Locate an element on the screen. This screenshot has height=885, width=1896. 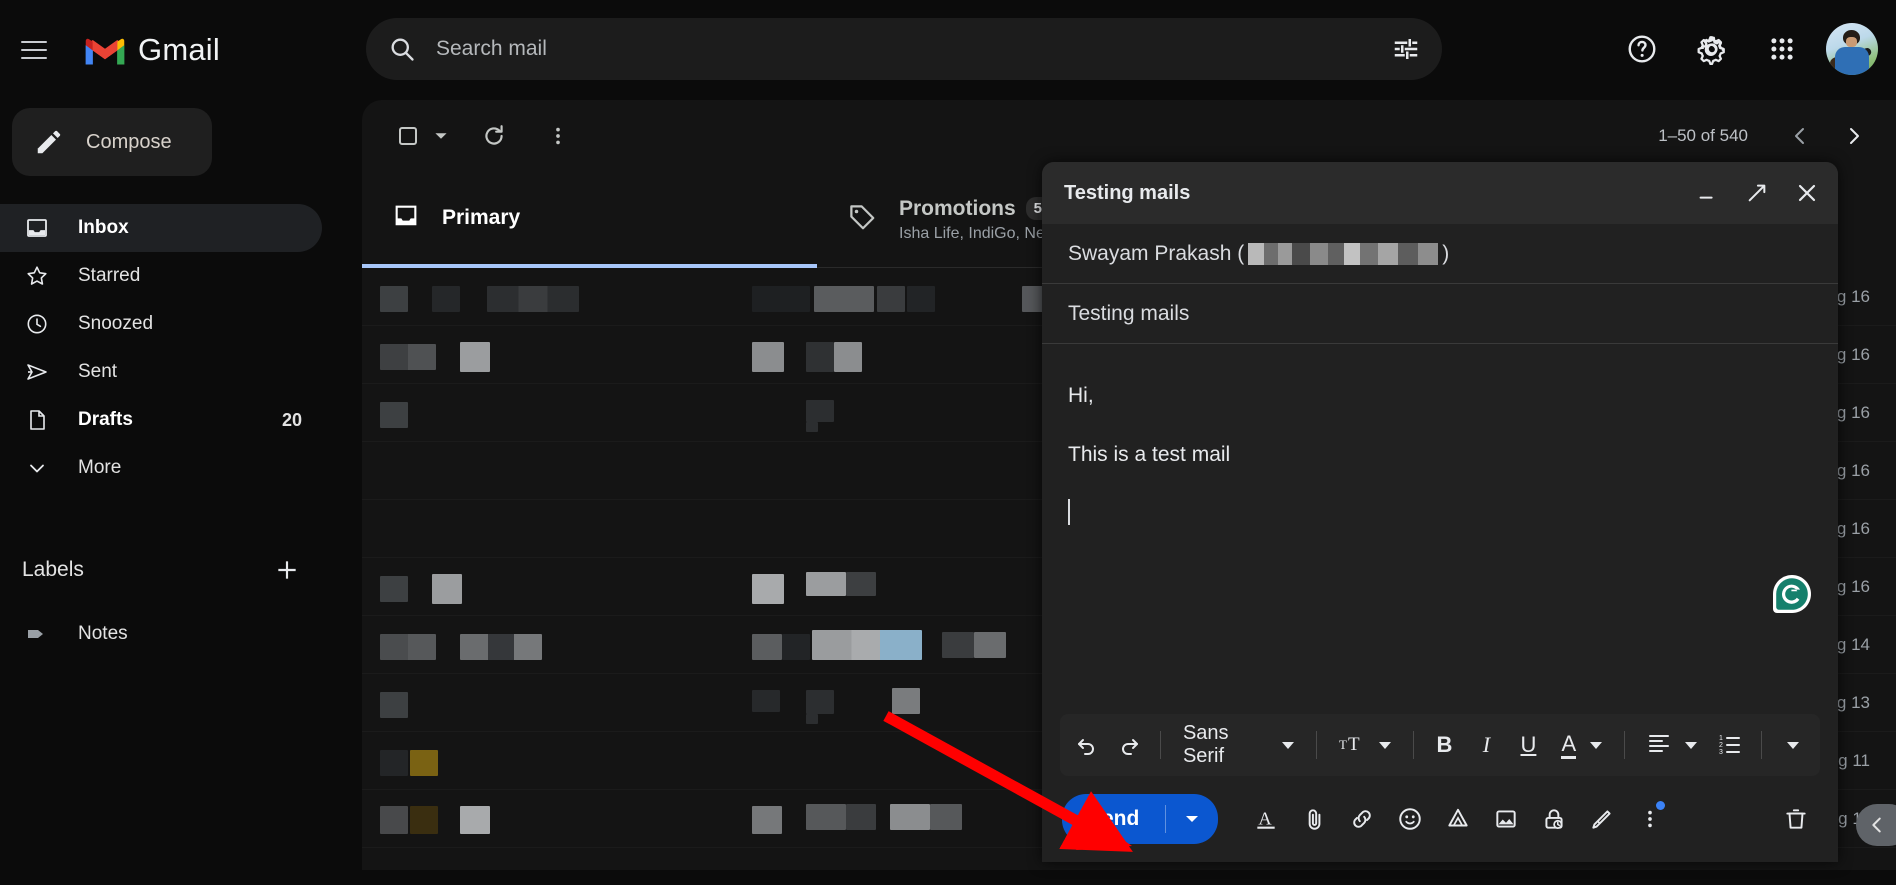
compose-footer: Send A is located at coordinates (1440, 819).